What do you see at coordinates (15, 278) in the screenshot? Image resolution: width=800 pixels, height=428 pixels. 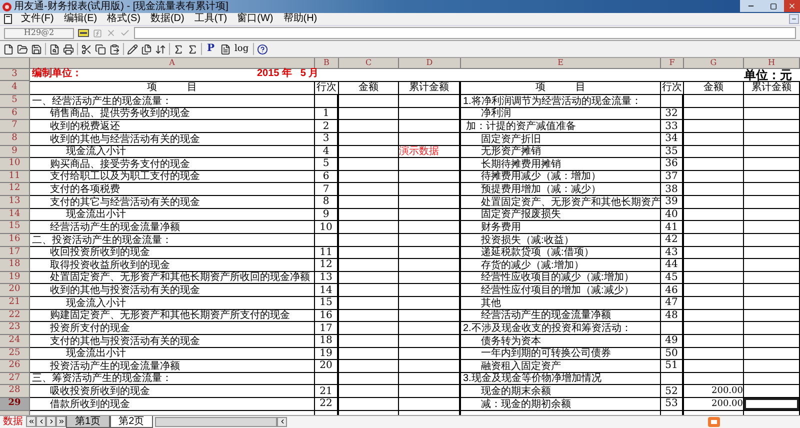 I see `row-number: 19` at bounding box center [15, 278].